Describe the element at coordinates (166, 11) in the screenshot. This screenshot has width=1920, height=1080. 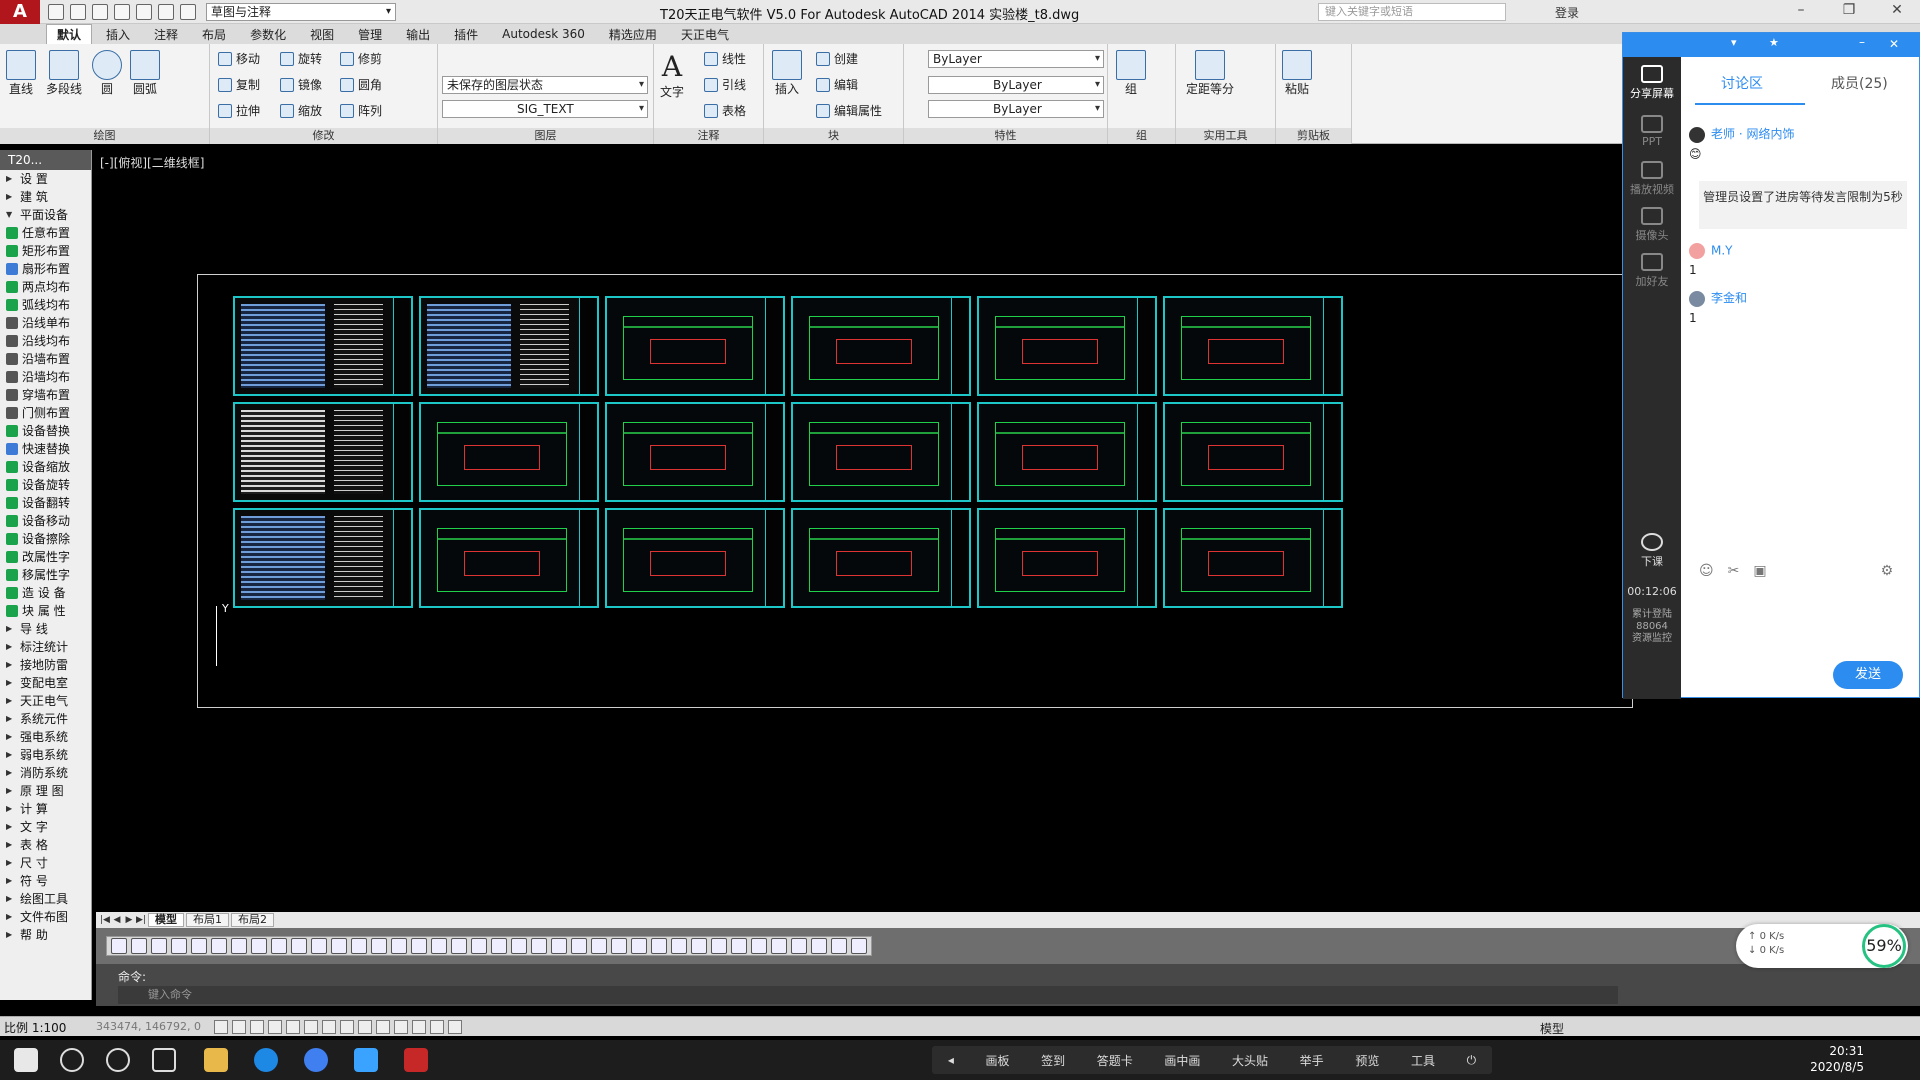
I see `undo-icon` at that location.